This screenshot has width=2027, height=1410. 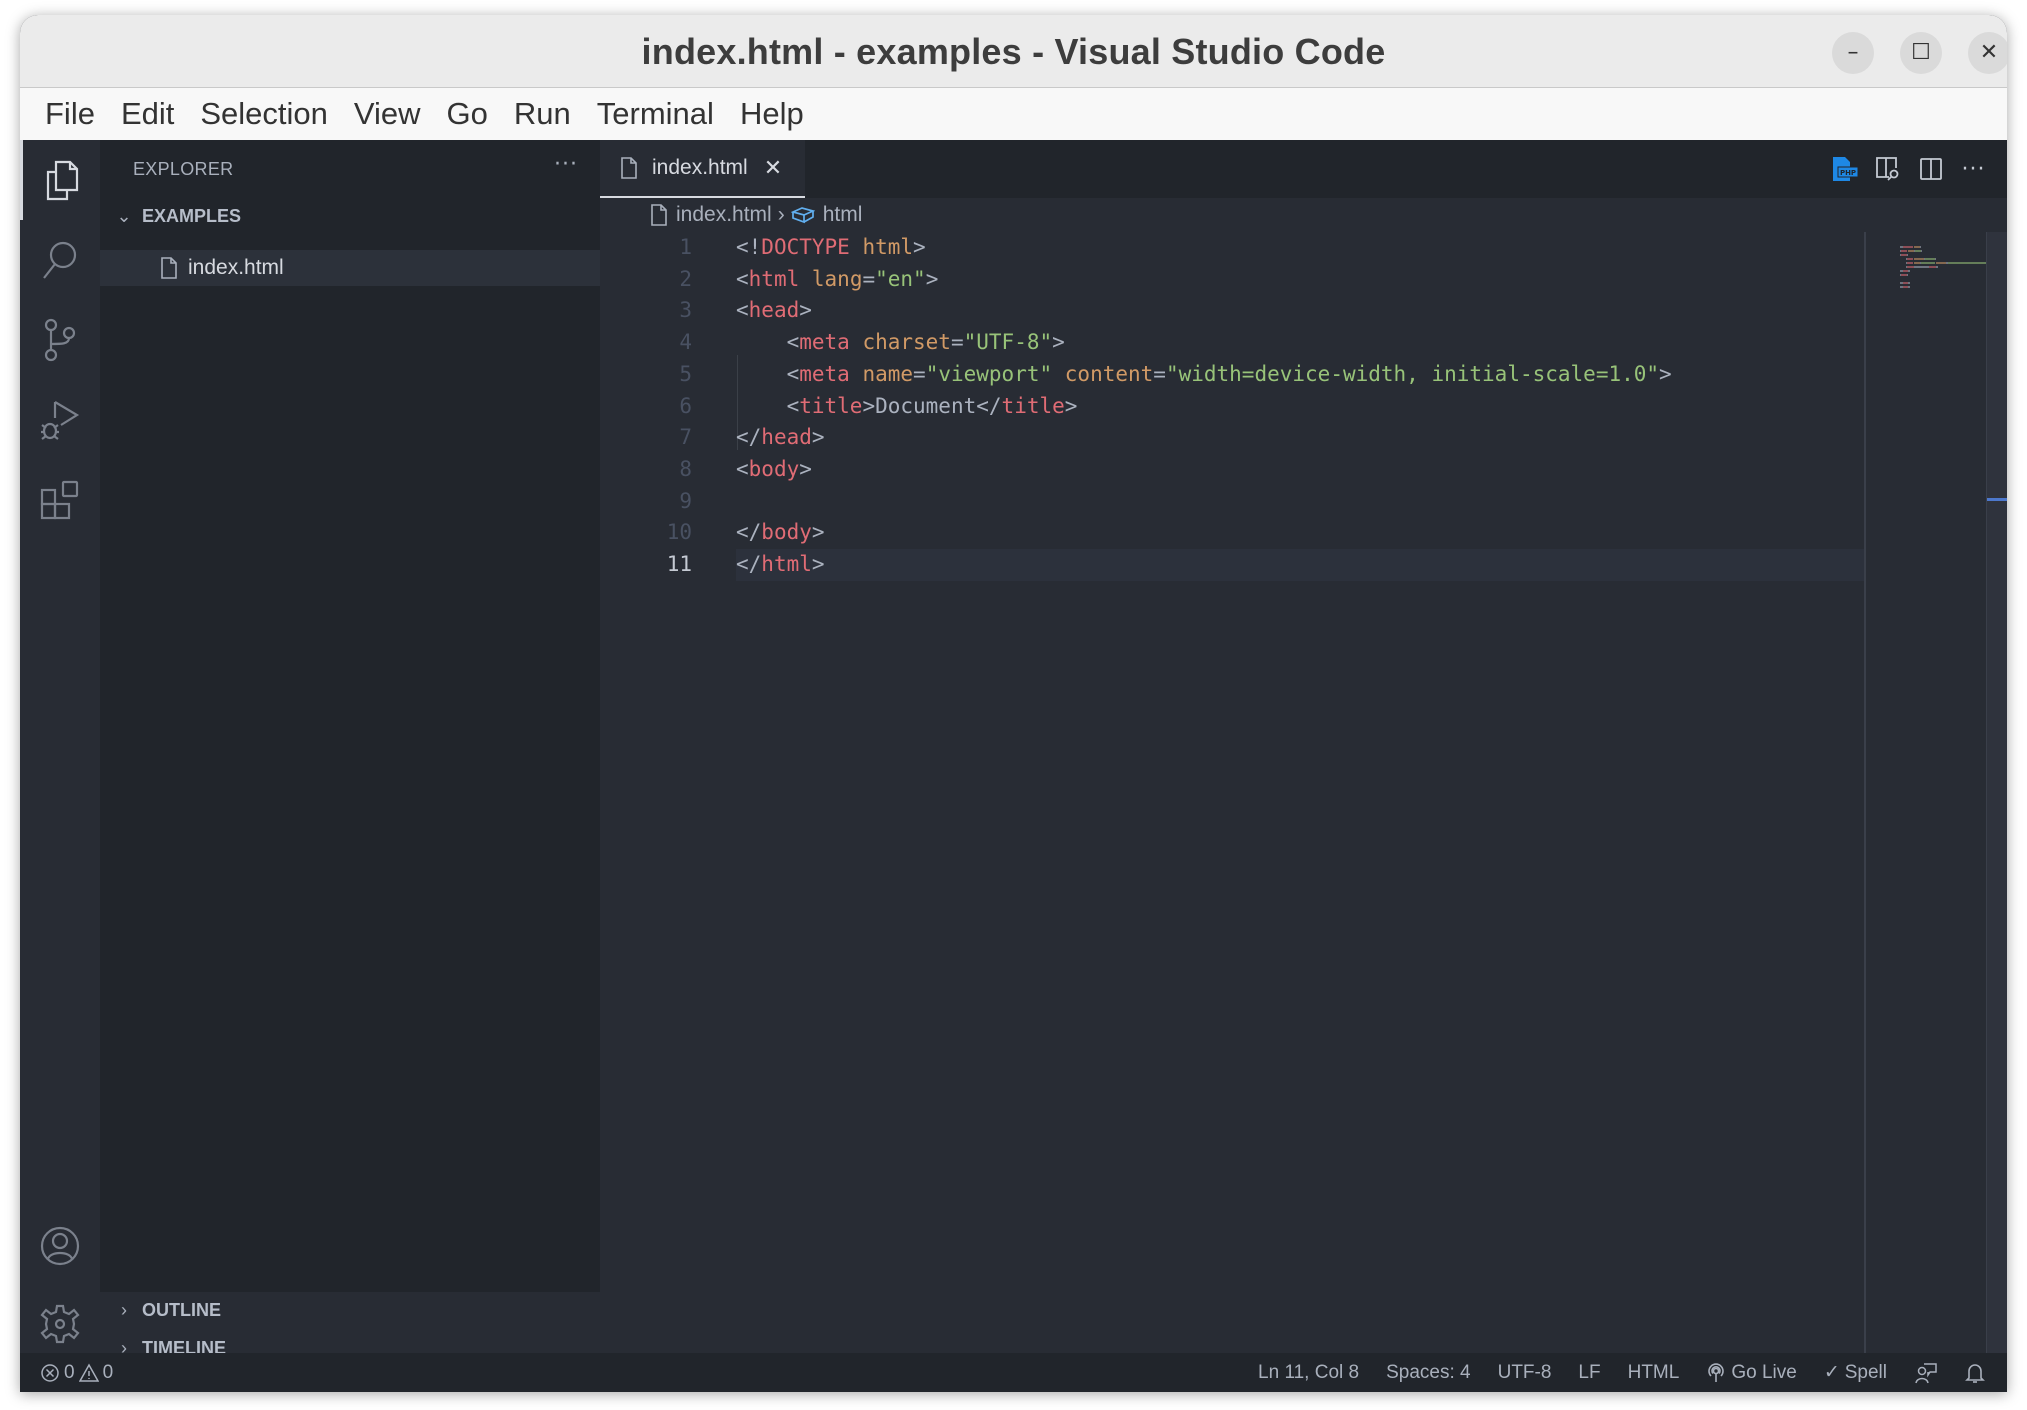 I want to click on activity-extensions, so click(x=60, y=500).